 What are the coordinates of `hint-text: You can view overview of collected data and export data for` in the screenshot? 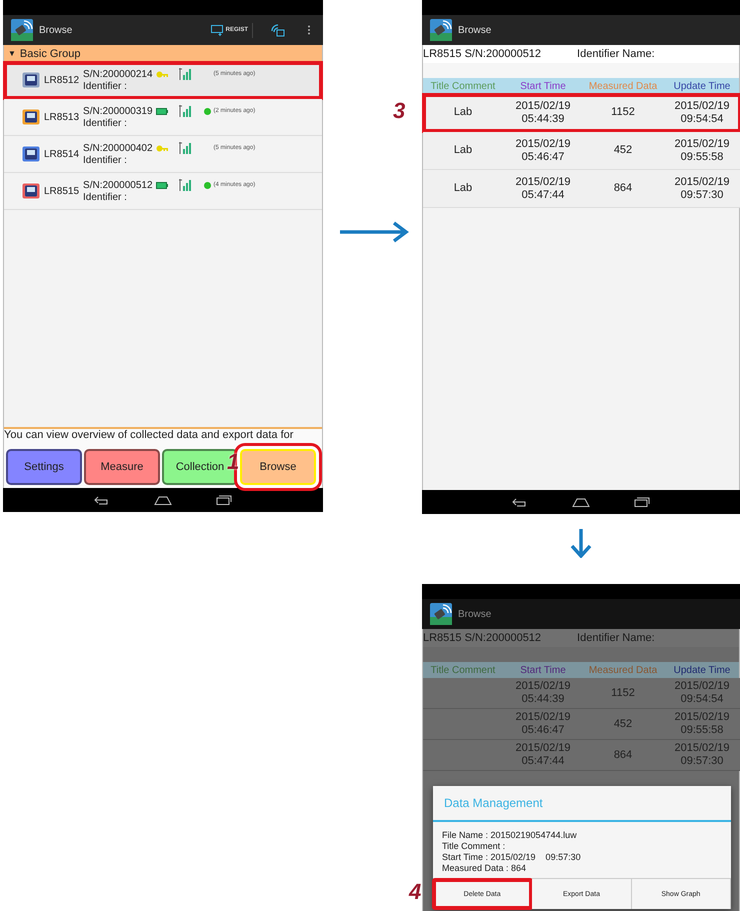 It's located at (163, 434).